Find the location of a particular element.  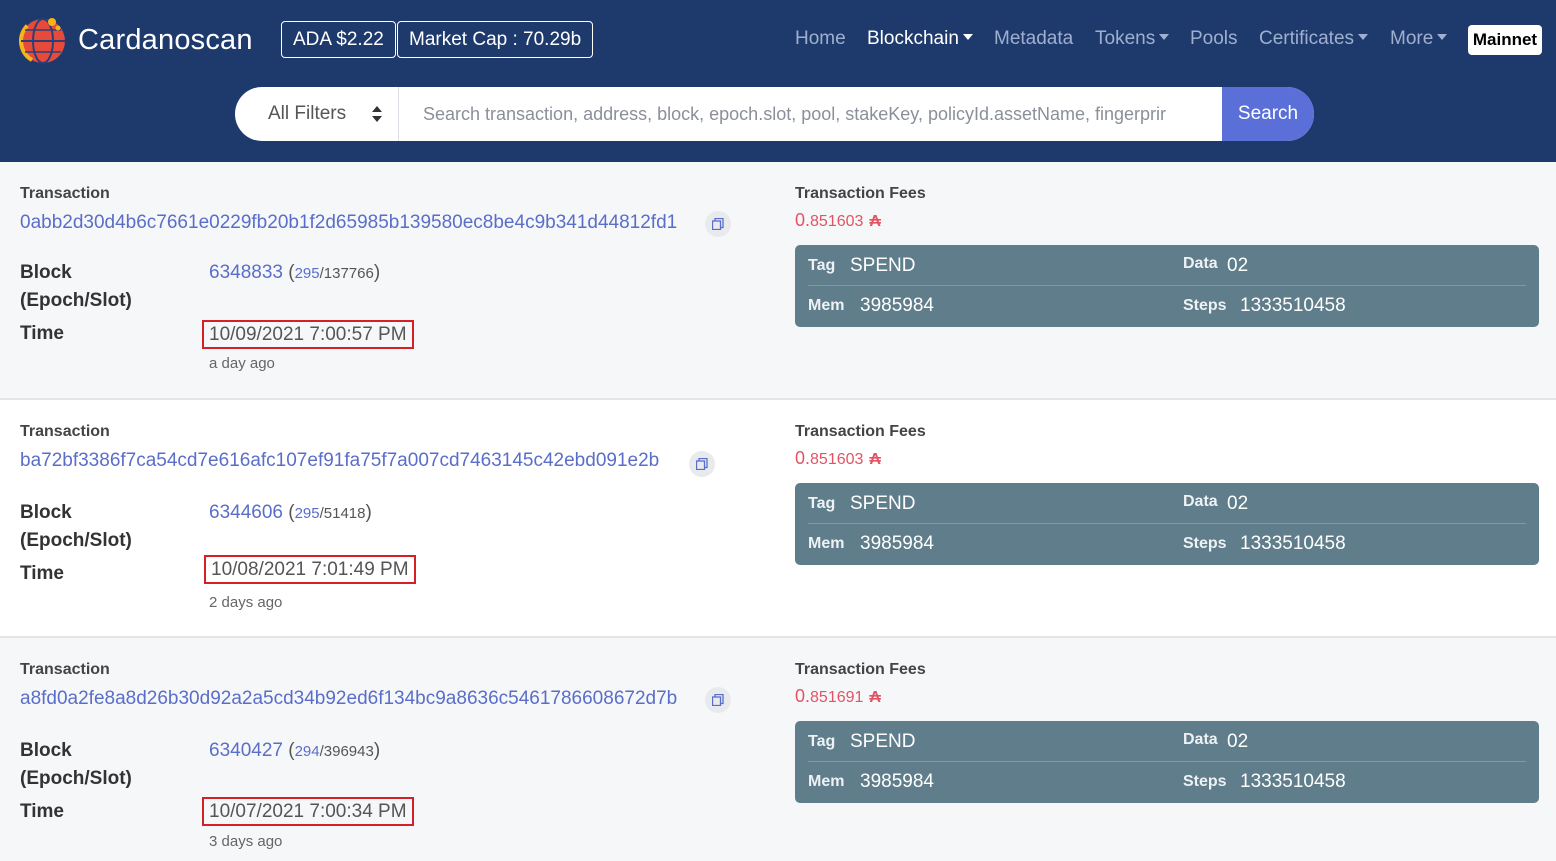

ada-price-badge: ADA $2.22 is located at coordinates (338, 39).